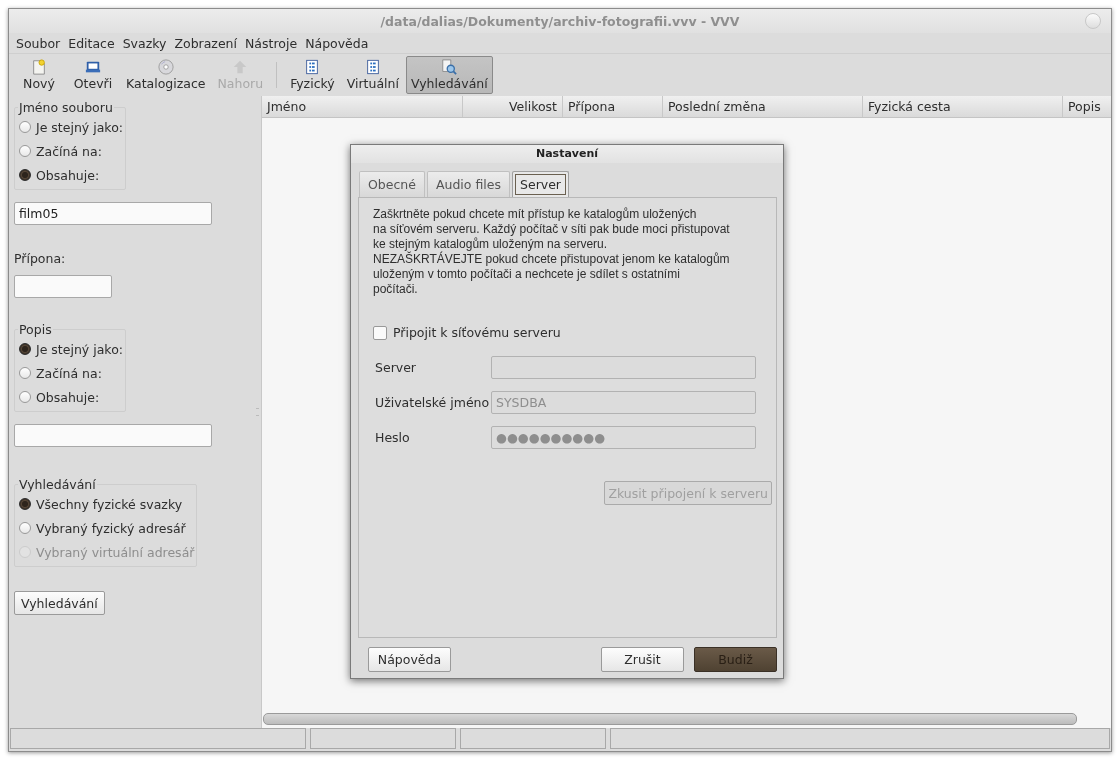 This screenshot has width=1120, height=762. I want to click on group-title: Jméno souboru, so click(66, 107).